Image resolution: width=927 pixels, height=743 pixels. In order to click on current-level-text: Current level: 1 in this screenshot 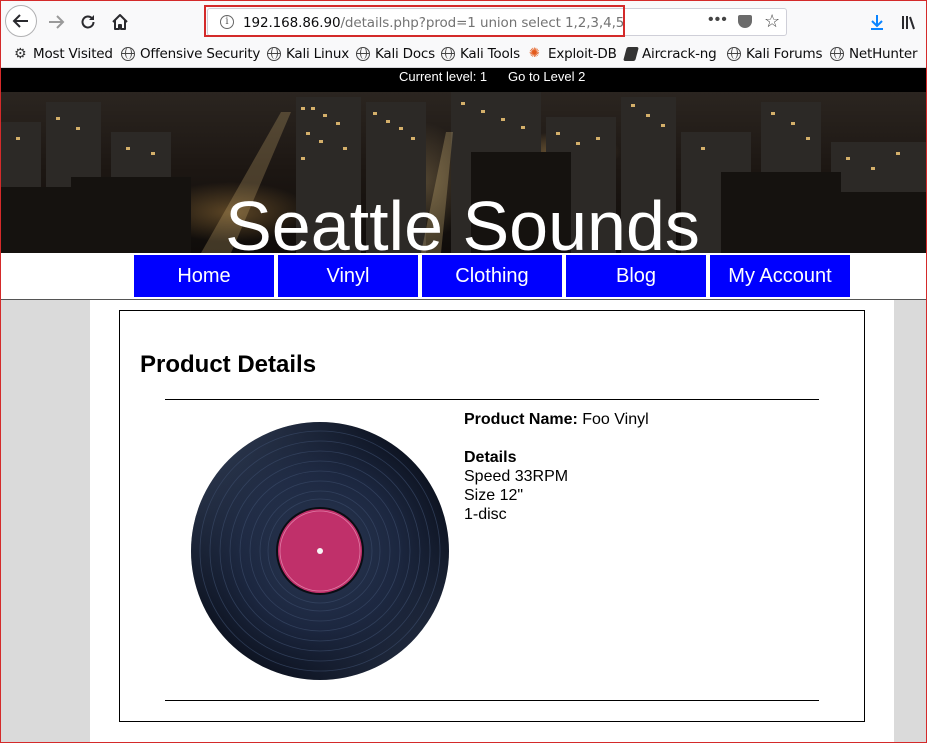, I will do `click(443, 76)`.